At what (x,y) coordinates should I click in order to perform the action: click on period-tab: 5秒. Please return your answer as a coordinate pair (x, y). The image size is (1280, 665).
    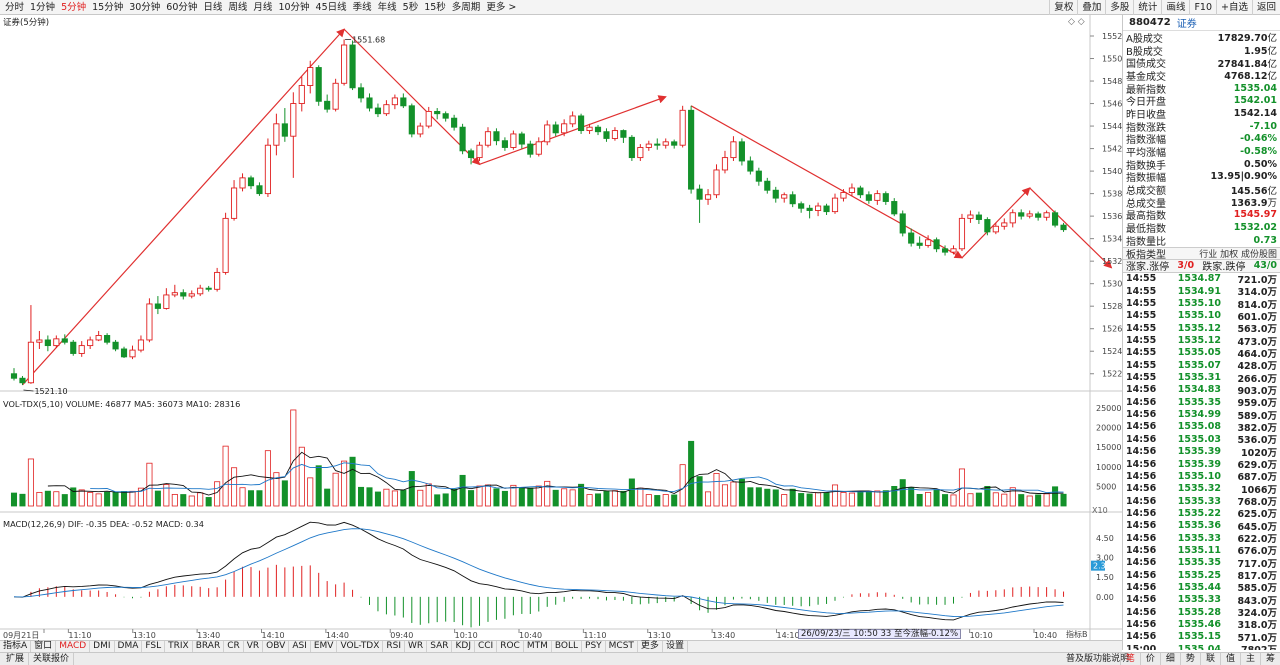
    Looking at the image, I should click on (411, 7).